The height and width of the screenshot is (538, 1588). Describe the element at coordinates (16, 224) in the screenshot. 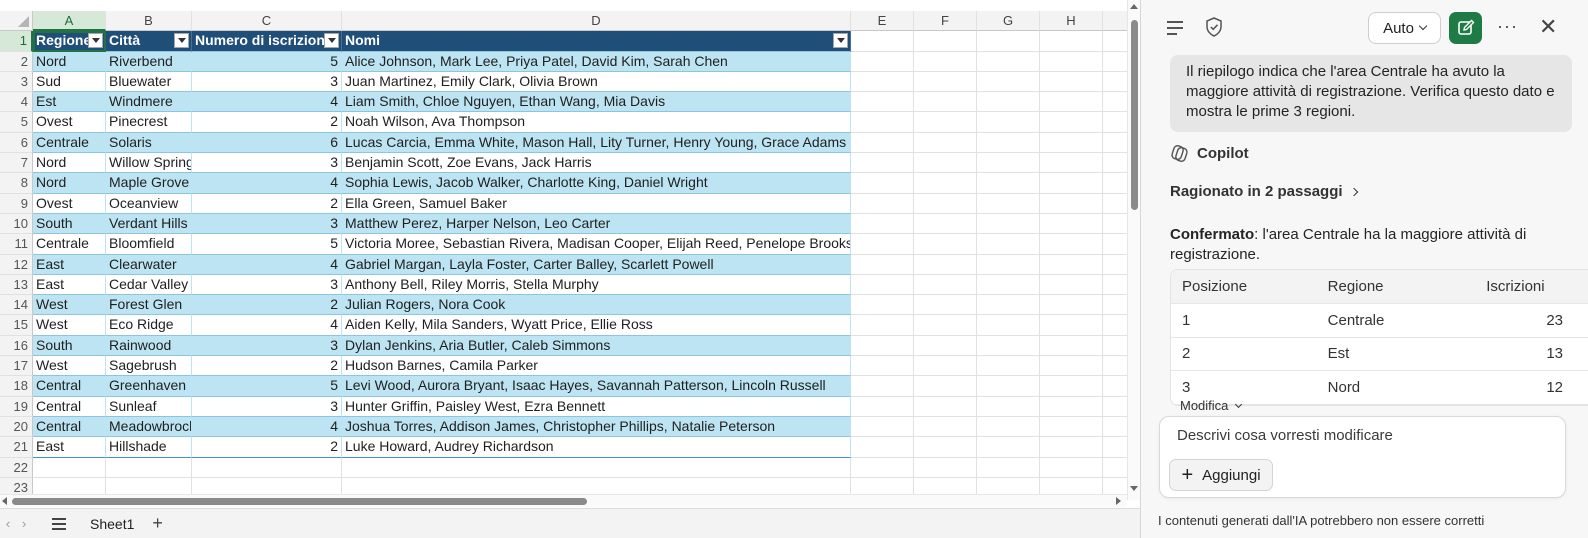

I see `row-header: 10` at that location.